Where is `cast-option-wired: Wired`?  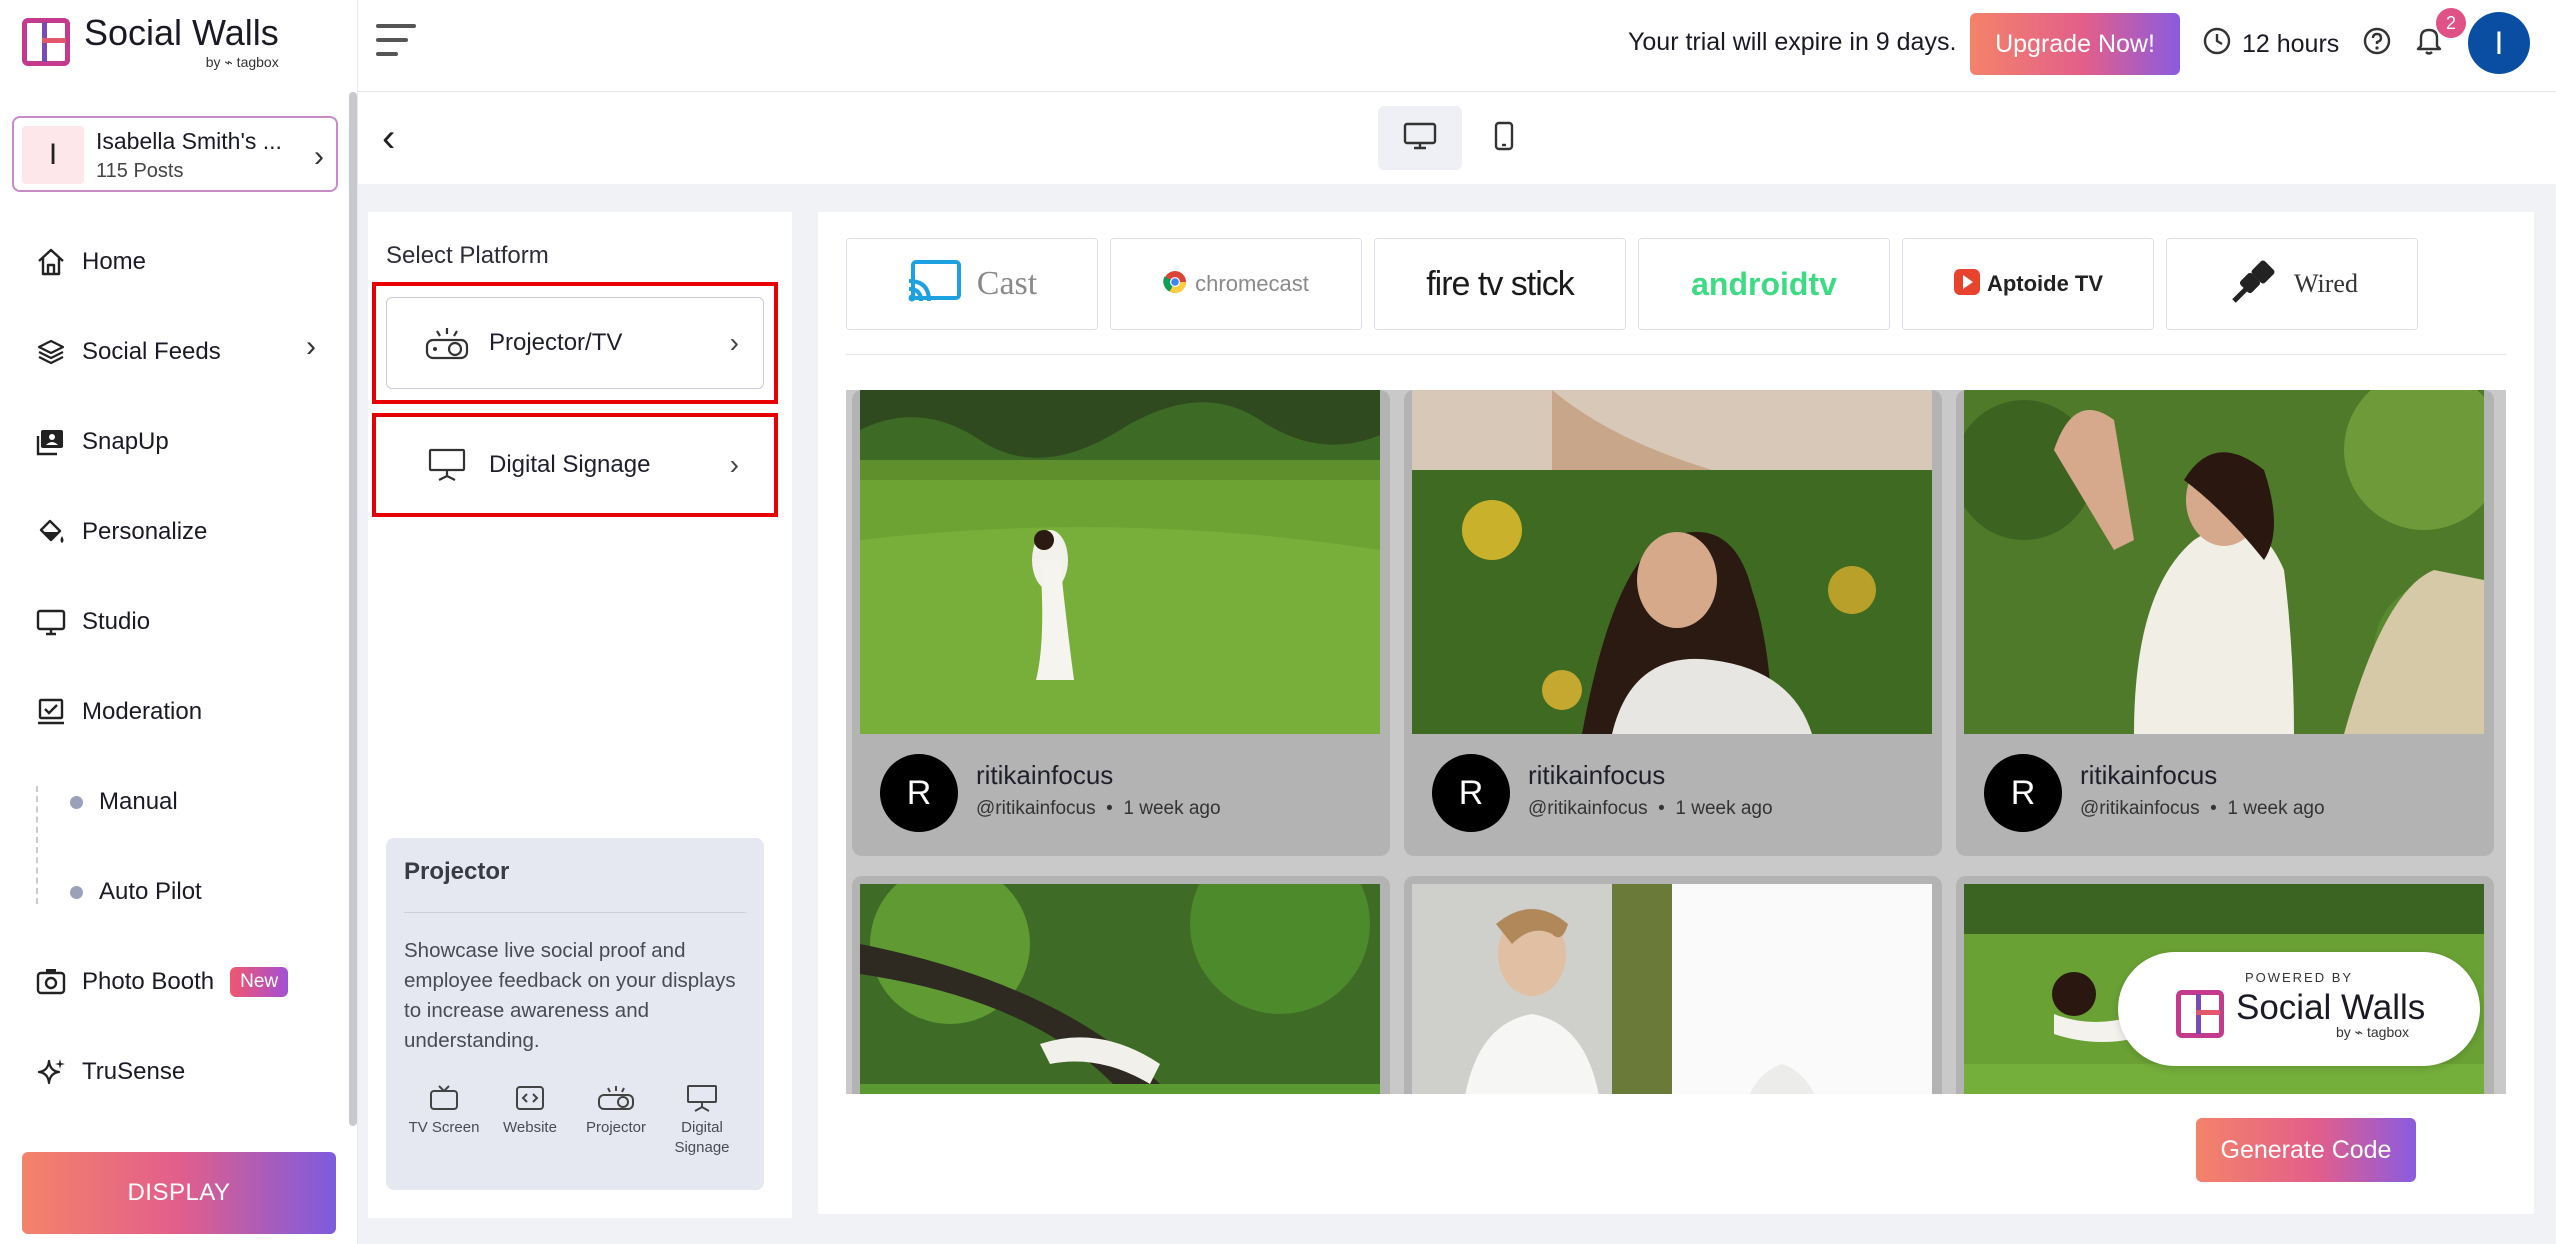
cast-option-wired: Wired is located at coordinates (2292, 284).